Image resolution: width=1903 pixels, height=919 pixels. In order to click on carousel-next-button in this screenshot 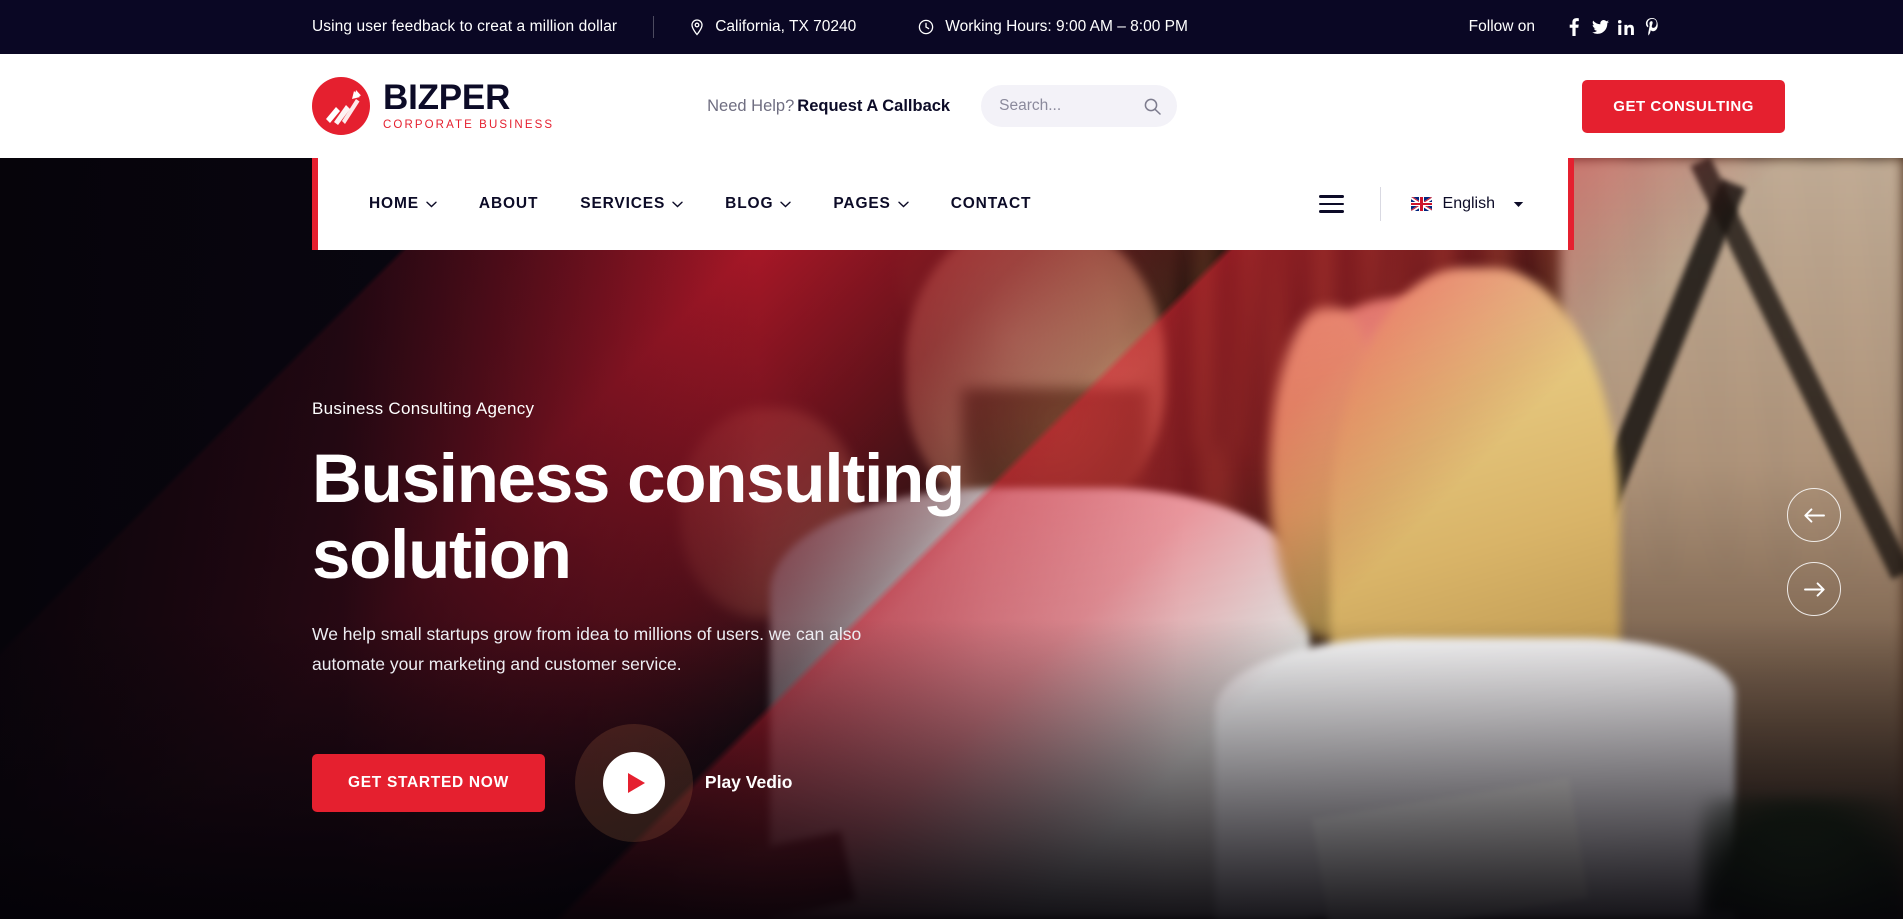, I will do `click(1814, 589)`.